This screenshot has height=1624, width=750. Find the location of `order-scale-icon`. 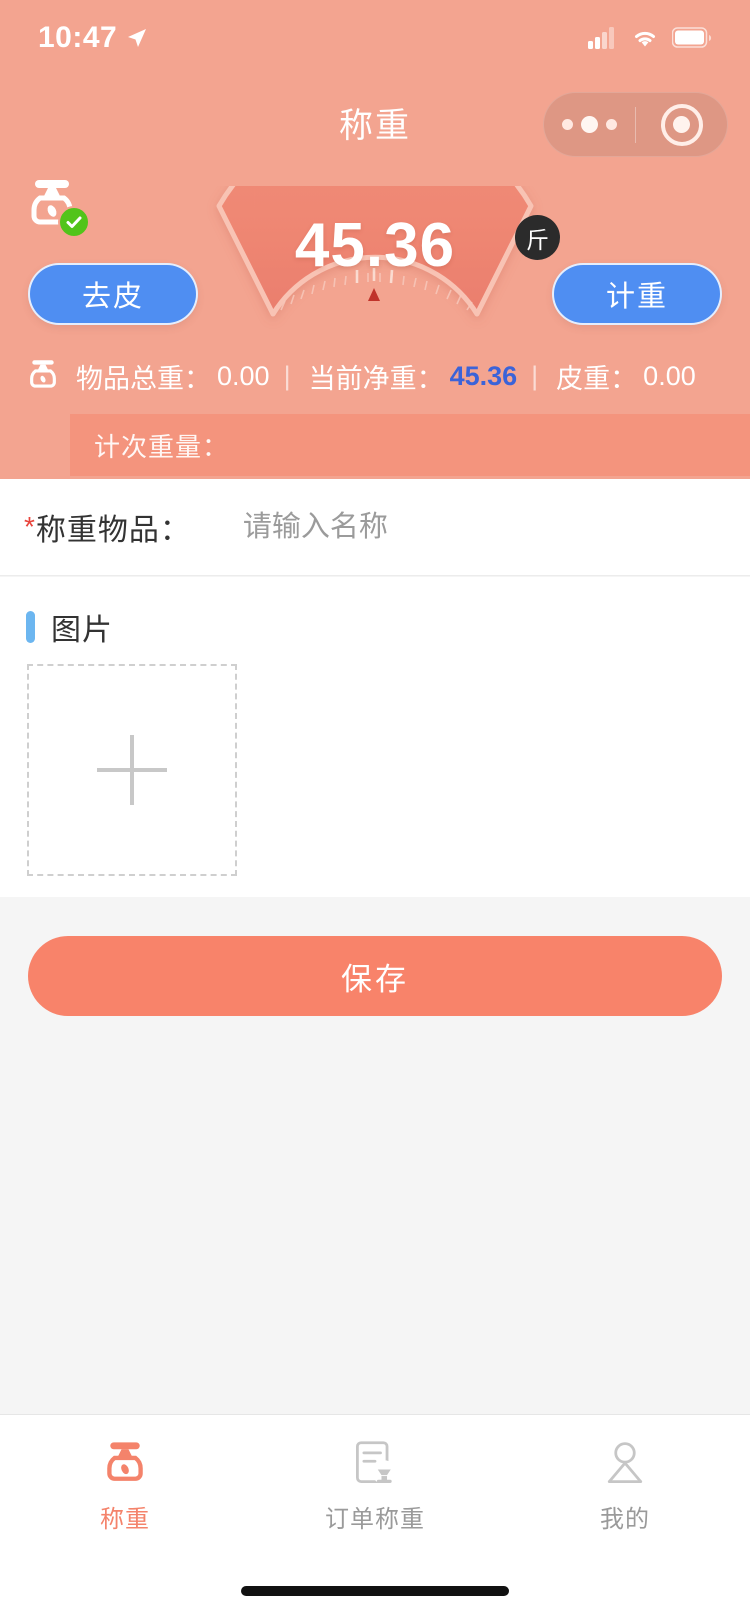

order-scale-icon is located at coordinates (376, 1462).